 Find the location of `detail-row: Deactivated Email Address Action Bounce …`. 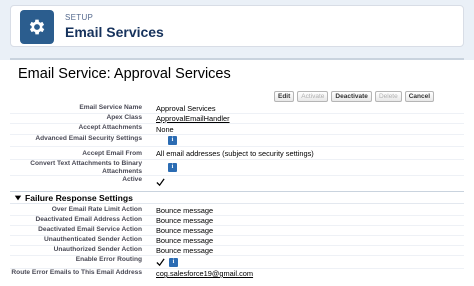

detail-row: Deactivated Email Address Action Bounce … is located at coordinates (237, 221).